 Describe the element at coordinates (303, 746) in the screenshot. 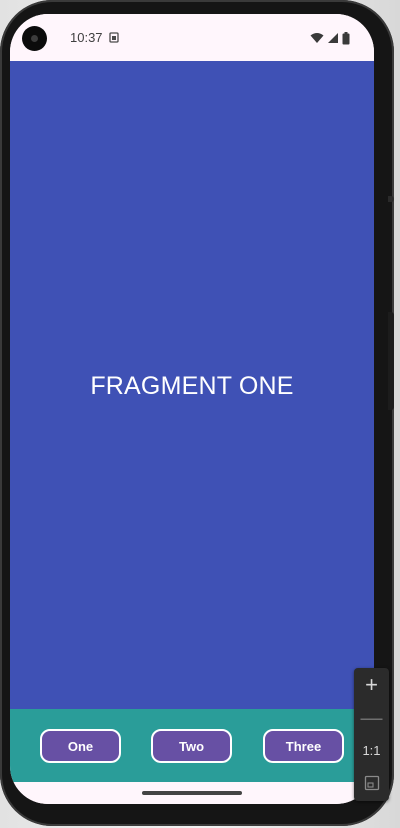

I see `button-three: Three` at that location.